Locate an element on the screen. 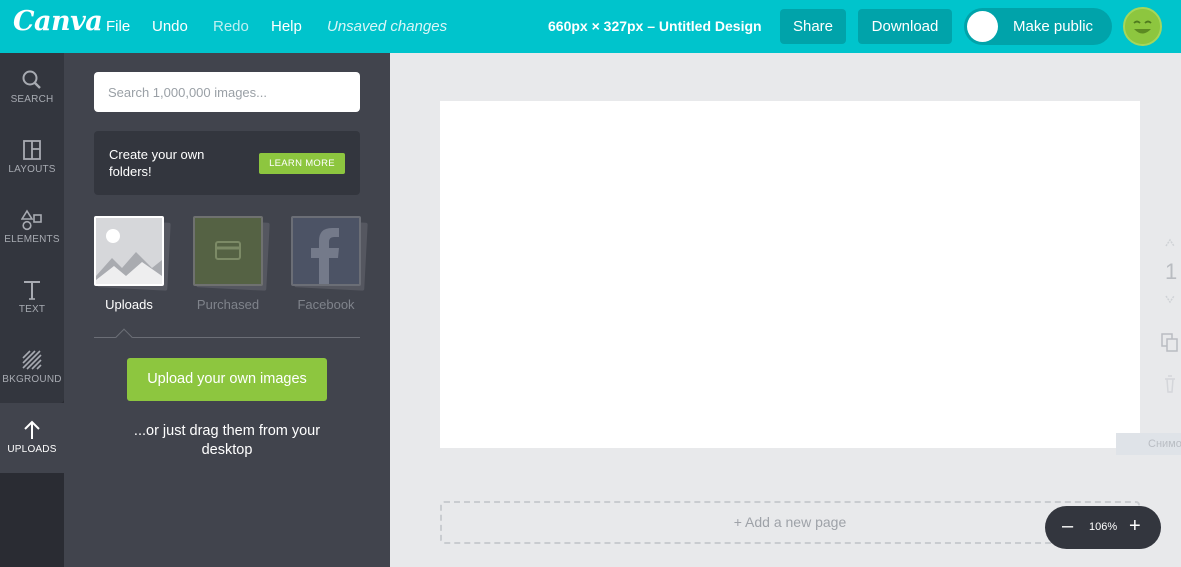 This screenshot has width=1181, height=567. page-tools-icons is located at coordinates (1169, 315).